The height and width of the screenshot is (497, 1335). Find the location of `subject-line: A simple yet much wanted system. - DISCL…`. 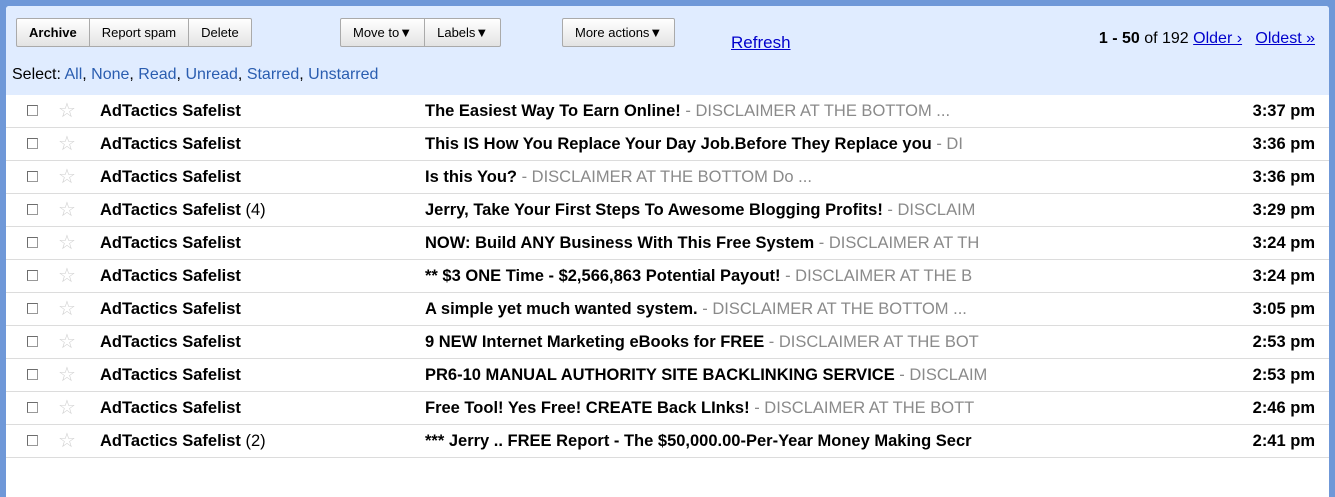

subject-line: A simple yet much wanted system. - DISCL… is located at coordinates (781, 309).